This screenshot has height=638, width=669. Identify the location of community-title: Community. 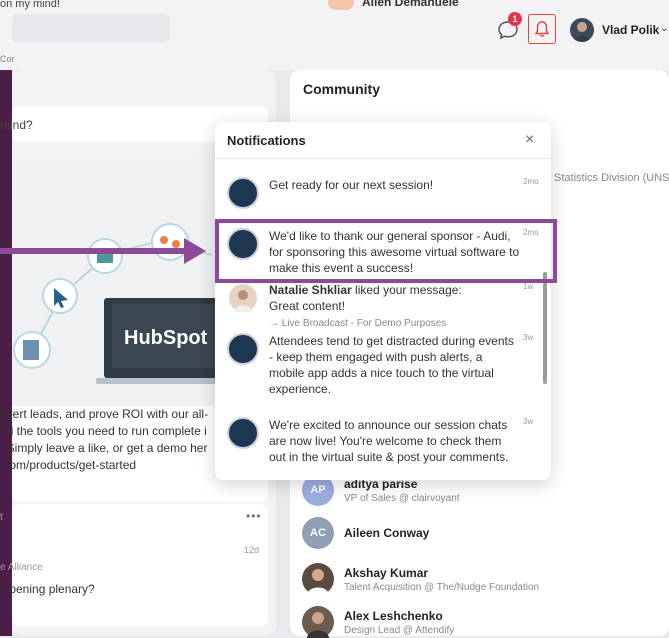
(341, 89).